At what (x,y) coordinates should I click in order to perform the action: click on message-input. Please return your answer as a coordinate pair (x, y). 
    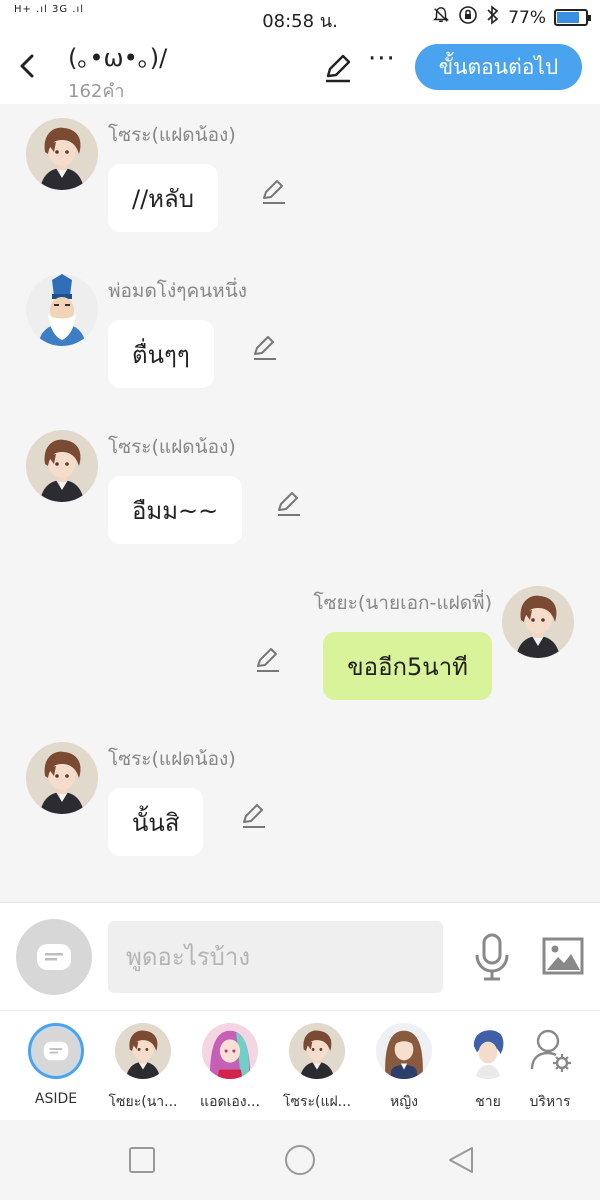
    Looking at the image, I should click on (275, 957).